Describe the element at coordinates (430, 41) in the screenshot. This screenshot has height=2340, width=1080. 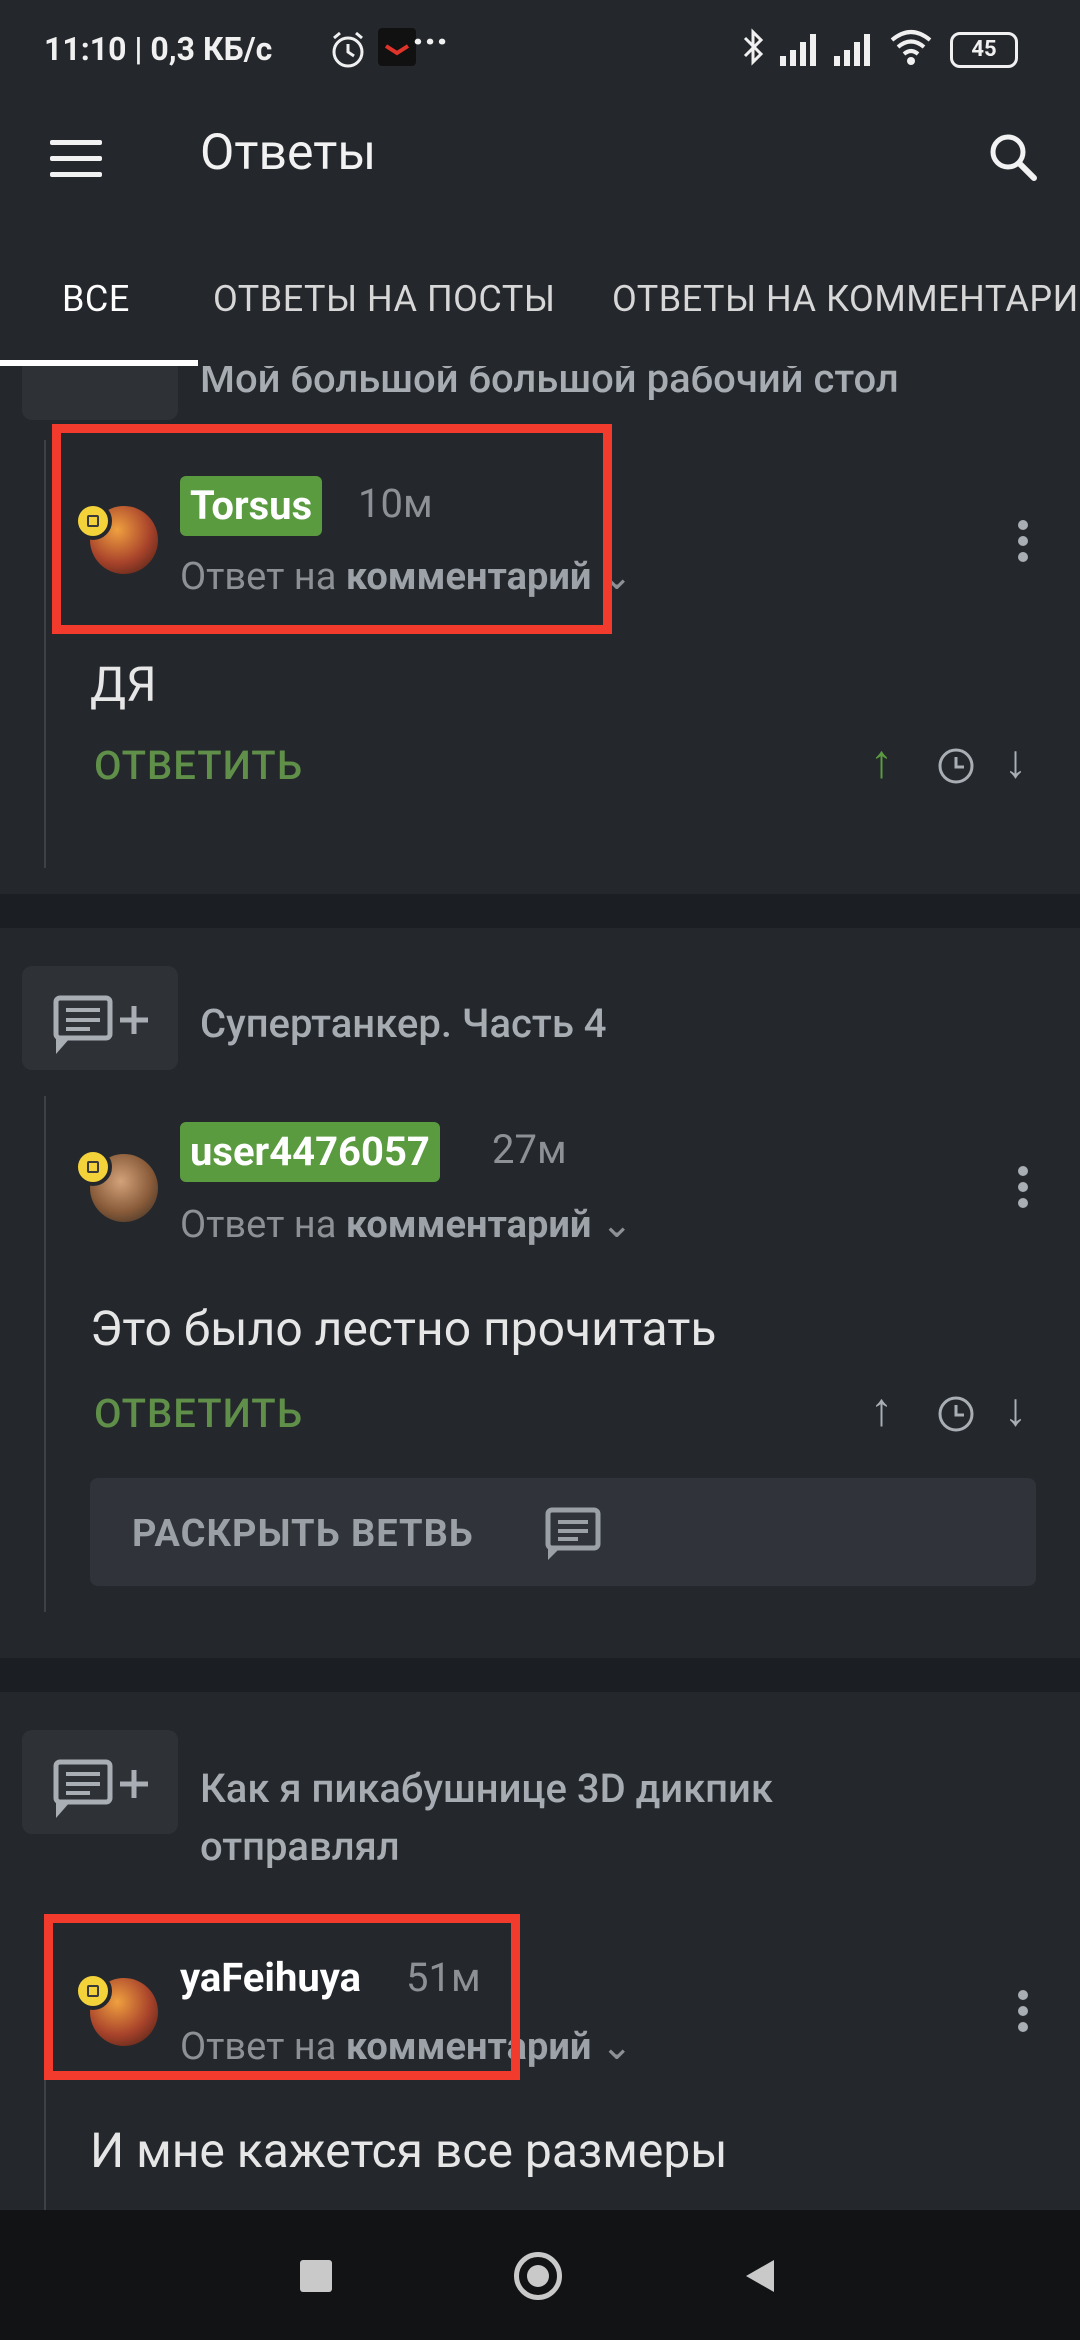
I see `more-notifications-dots: ···` at that location.